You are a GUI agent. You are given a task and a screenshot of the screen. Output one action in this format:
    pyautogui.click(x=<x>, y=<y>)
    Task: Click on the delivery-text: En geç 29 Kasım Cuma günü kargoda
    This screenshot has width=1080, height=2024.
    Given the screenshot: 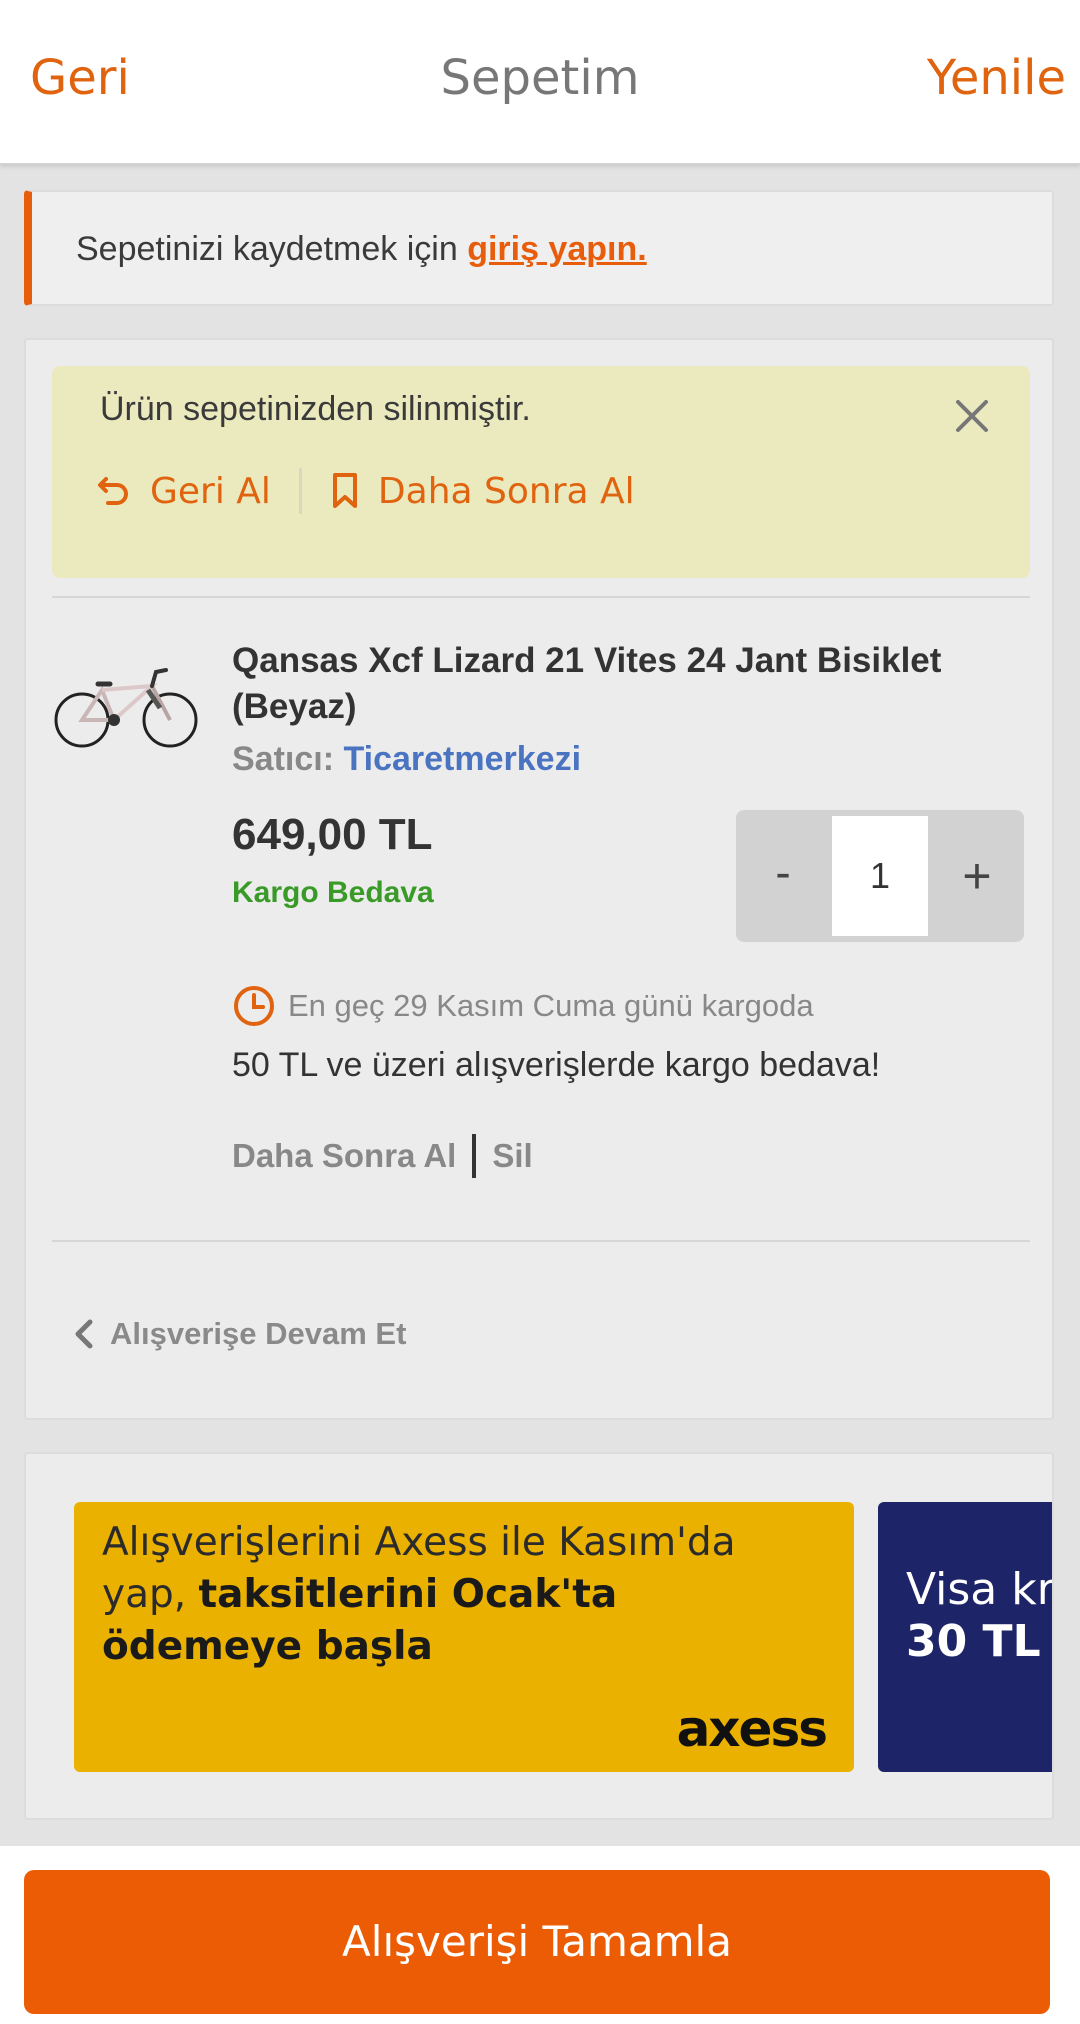 What is the action you would take?
    pyautogui.click(x=551, y=1005)
    